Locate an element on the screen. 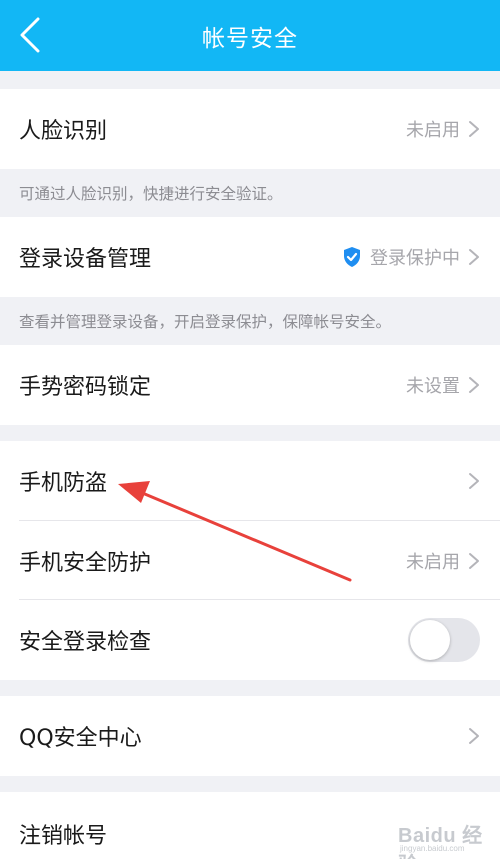 This screenshot has height=859, width=500. login-check-label: 安全登录检查 is located at coordinates (85, 642).